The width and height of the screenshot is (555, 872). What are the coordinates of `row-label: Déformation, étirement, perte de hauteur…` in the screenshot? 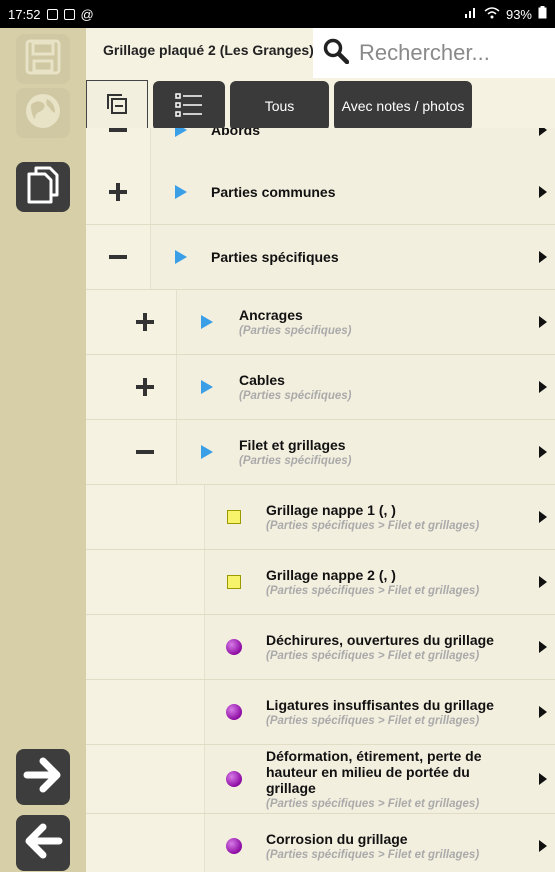 It's located at (381, 779).